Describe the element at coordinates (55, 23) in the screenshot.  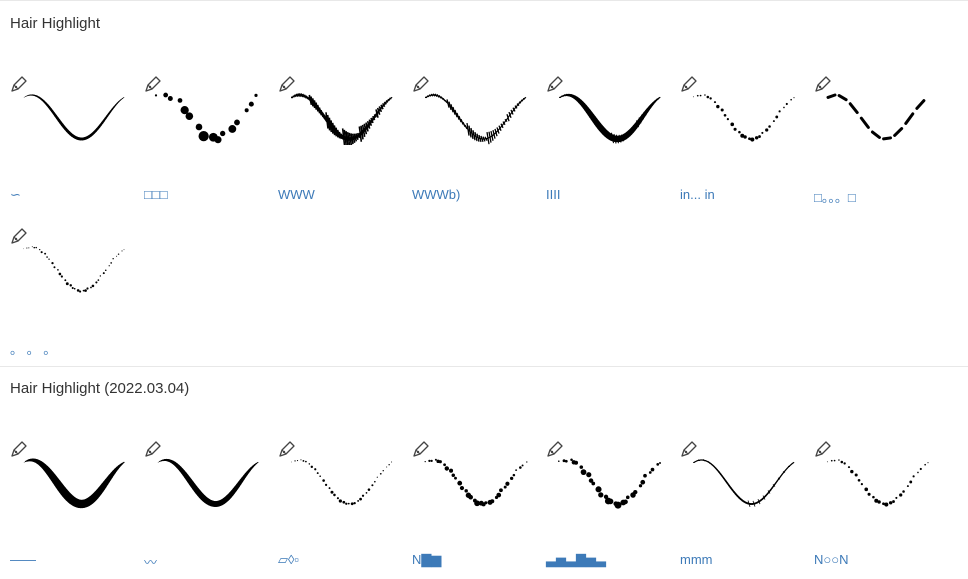
I see `section-title-hair-highlight: Hair Highlight` at that location.